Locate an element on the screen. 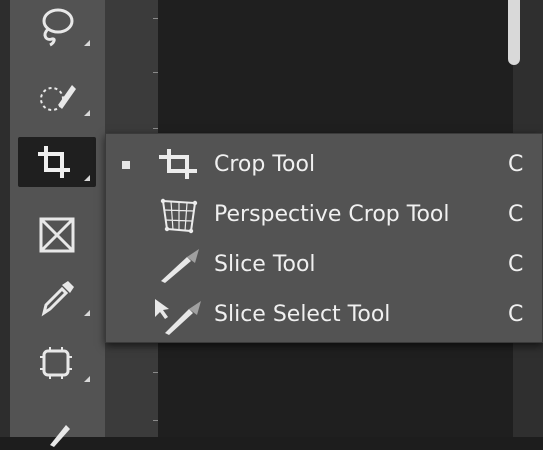  eyedropper-icon is located at coordinates (57, 299).